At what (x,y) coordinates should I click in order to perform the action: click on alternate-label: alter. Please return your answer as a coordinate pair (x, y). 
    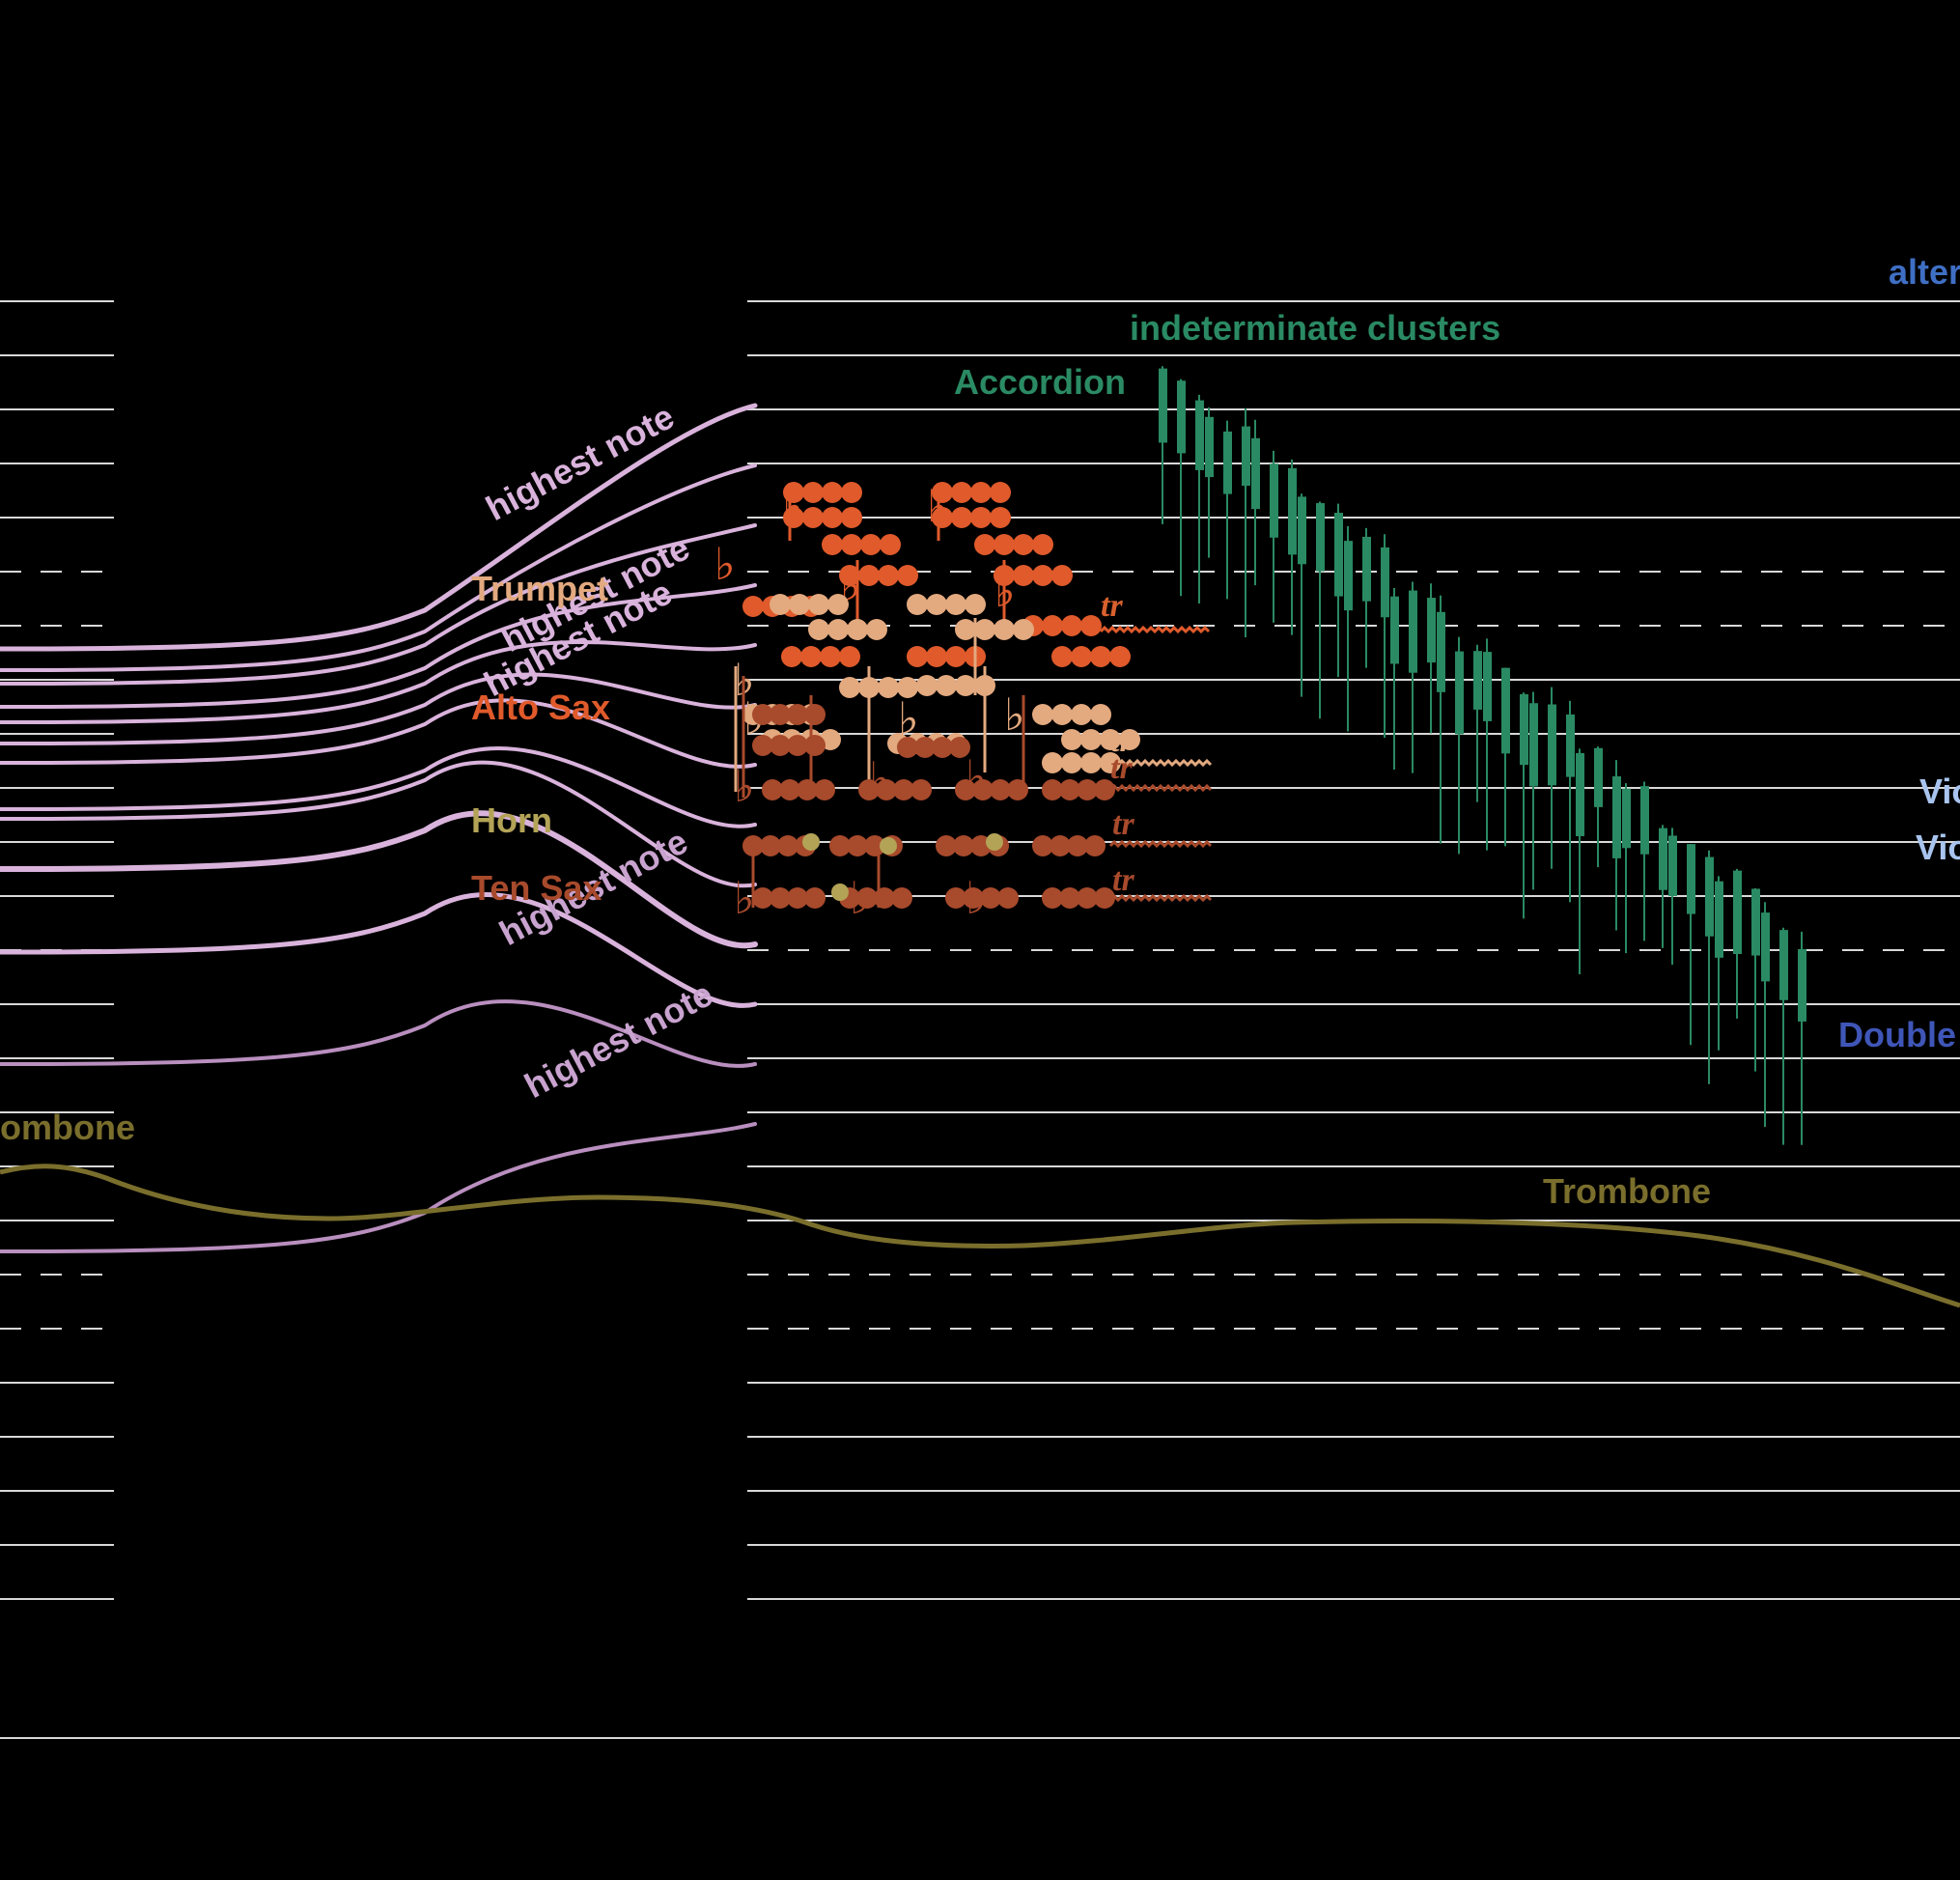
    Looking at the image, I should click on (1925, 272).